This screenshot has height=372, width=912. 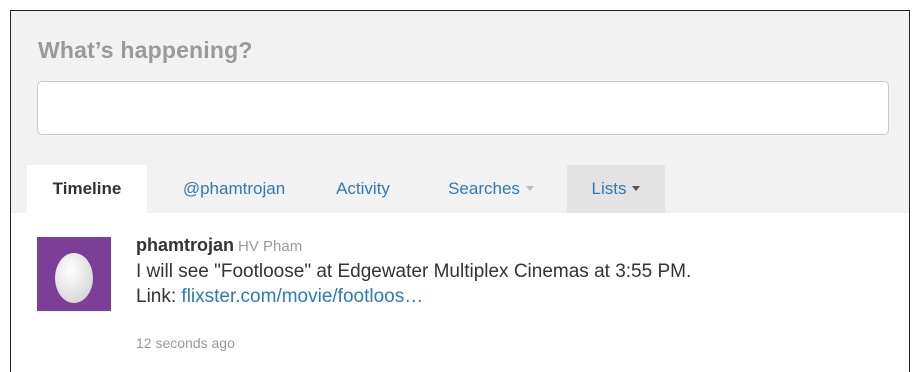 I want to click on link-prefix: Link:, so click(x=159, y=296).